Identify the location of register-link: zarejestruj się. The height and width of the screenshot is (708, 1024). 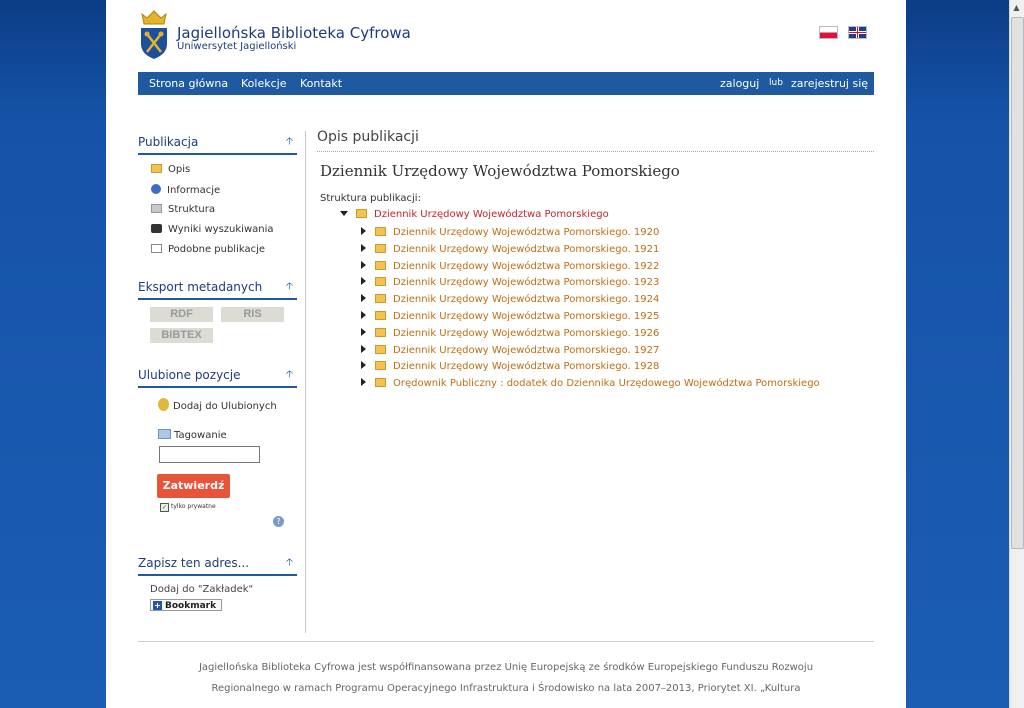
(829, 83).